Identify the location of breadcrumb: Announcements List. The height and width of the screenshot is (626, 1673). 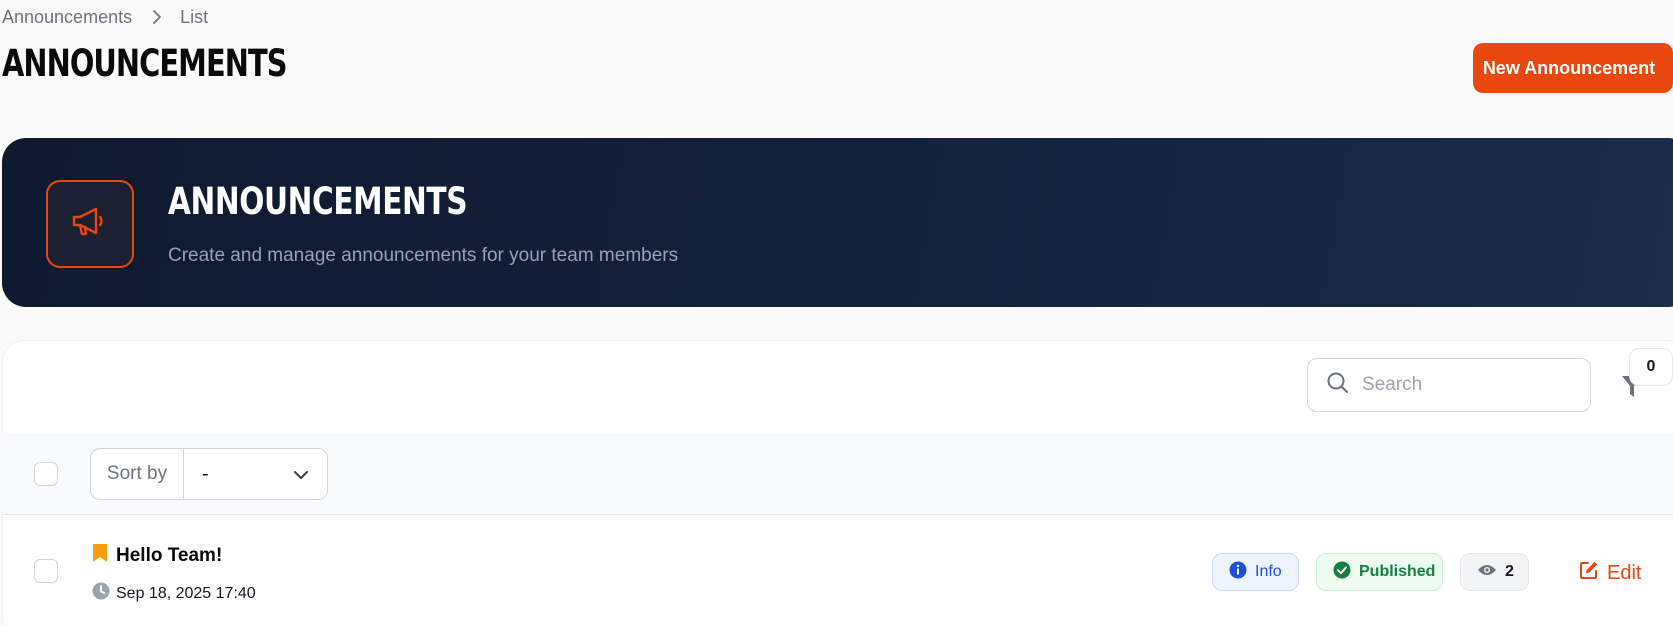
(105, 17).